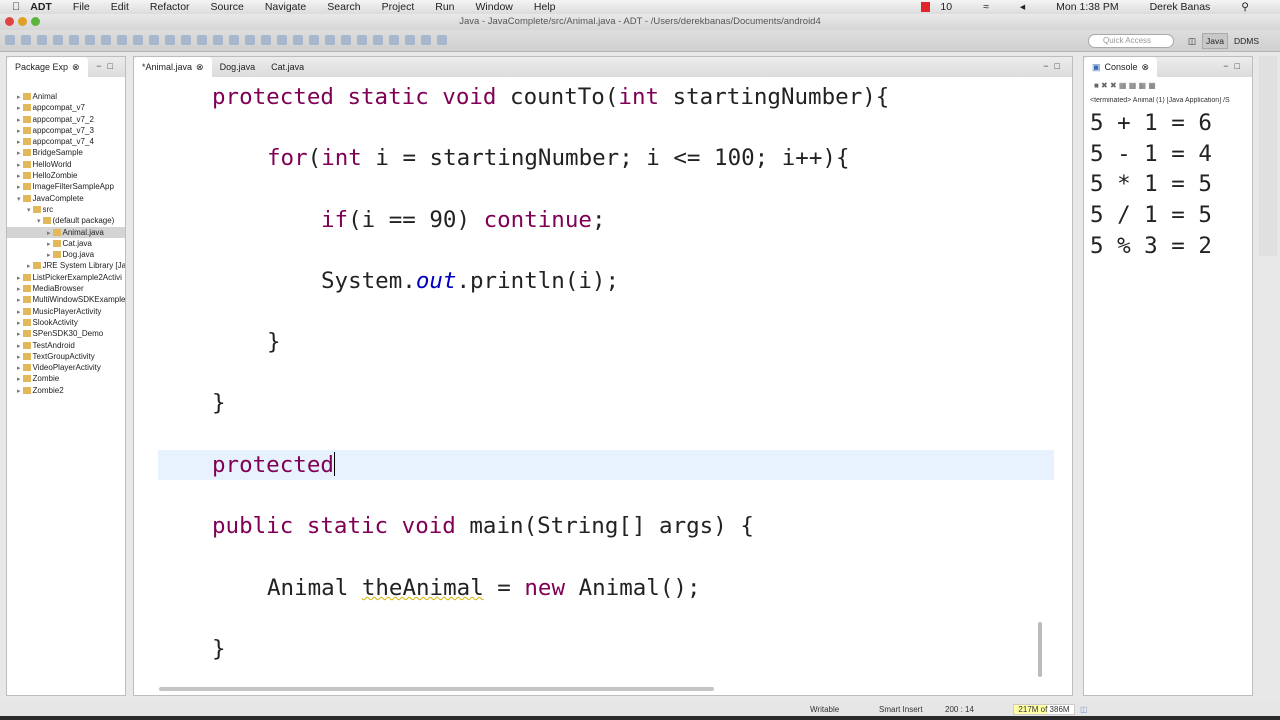 The width and height of the screenshot is (1280, 720). Describe the element at coordinates (66, 243) in the screenshot. I see `tree-item: ▸ Cat.java` at that location.